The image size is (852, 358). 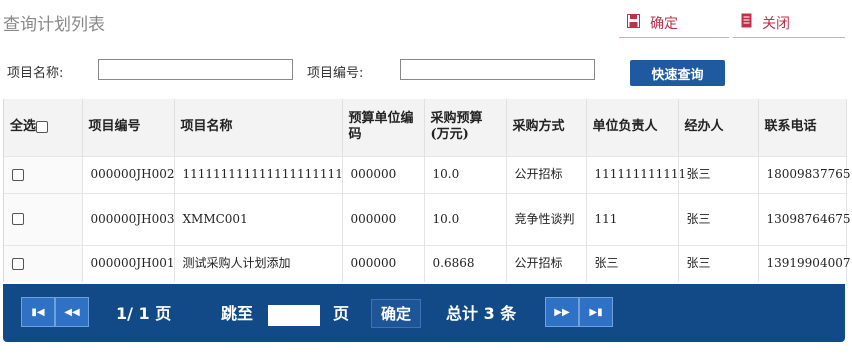 What do you see at coordinates (664, 23) in the screenshot?
I see `confirm-label: 确定` at bounding box center [664, 23].